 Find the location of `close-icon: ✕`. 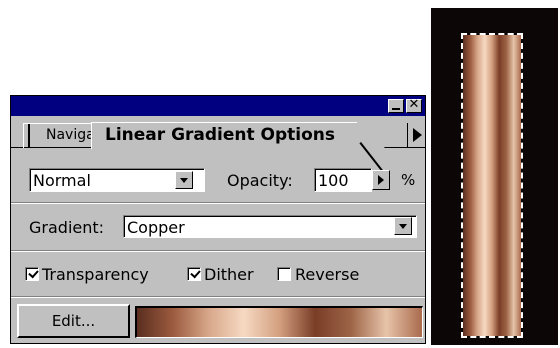

close-icon: ✕ is located at coordinates (414, 104).